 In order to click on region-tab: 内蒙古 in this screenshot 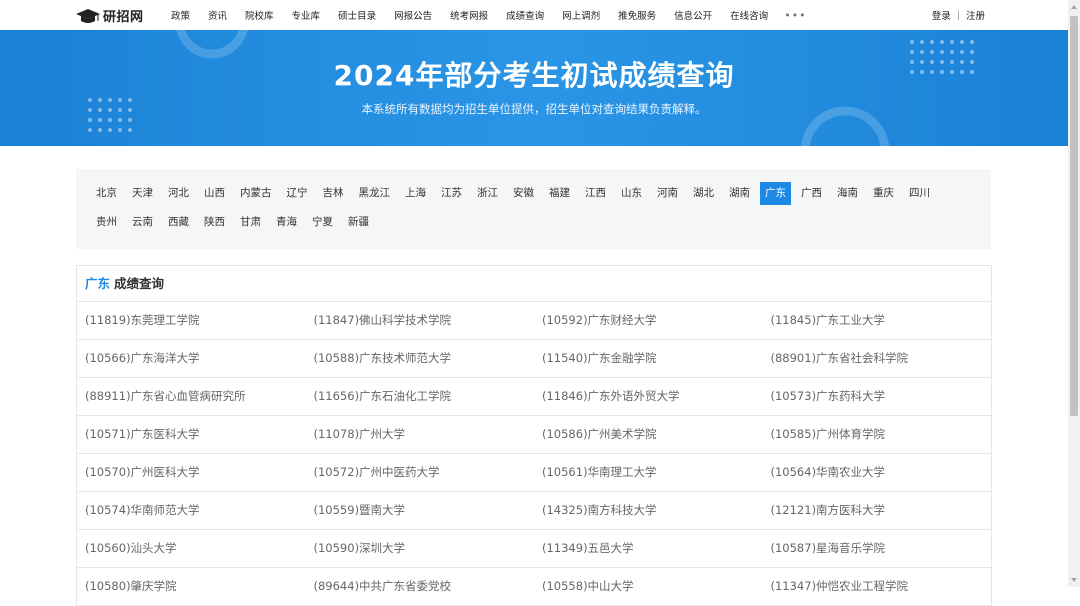, I will do `click(256, 193)`.